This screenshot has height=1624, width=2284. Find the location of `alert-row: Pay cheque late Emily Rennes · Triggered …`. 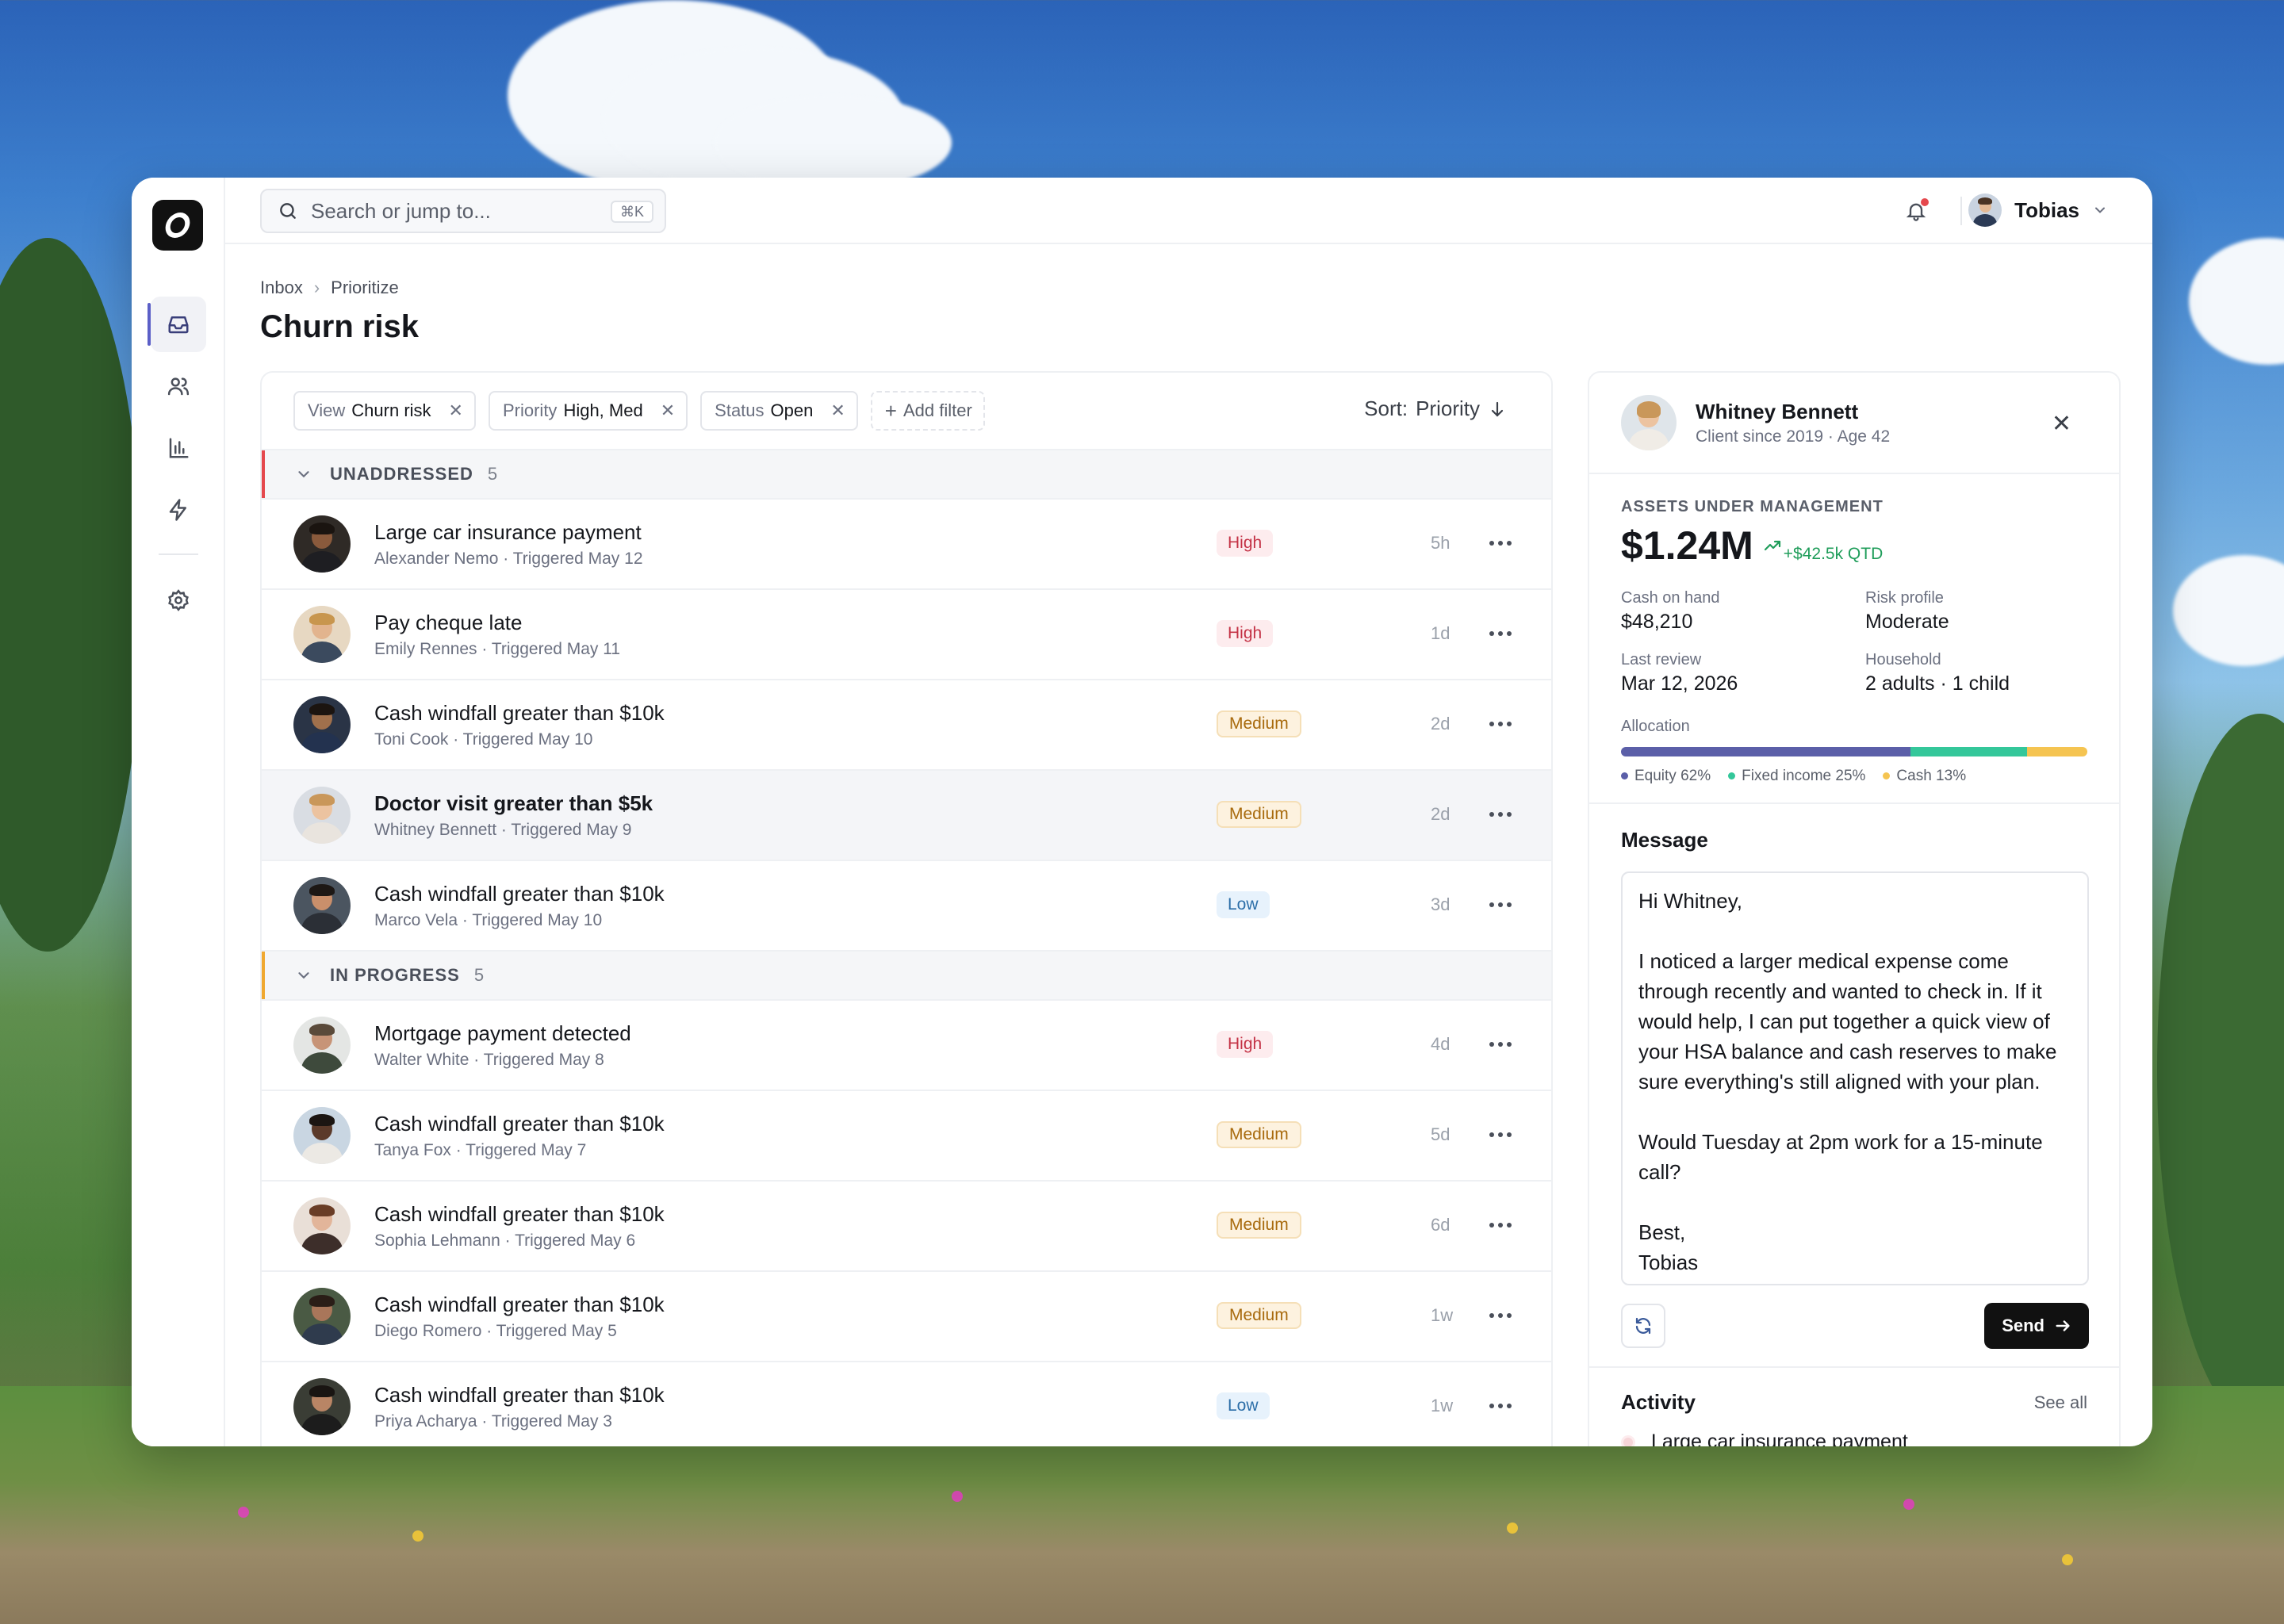

alert-row: Pay cheque late Emily Rennes · Triggered … is located at coordinates (906, 635).